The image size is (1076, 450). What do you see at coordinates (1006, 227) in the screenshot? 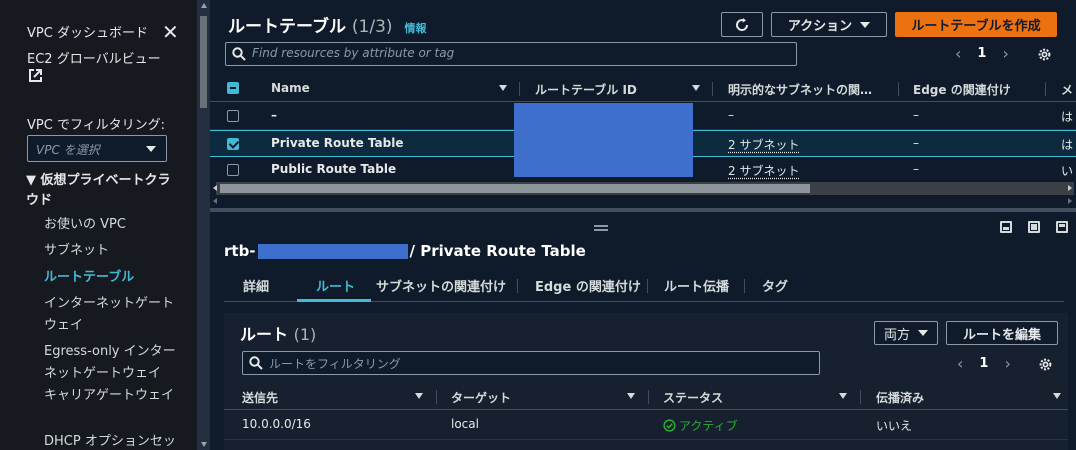
I see `panel-bottom-icon` at bounding box center [1006, 227].